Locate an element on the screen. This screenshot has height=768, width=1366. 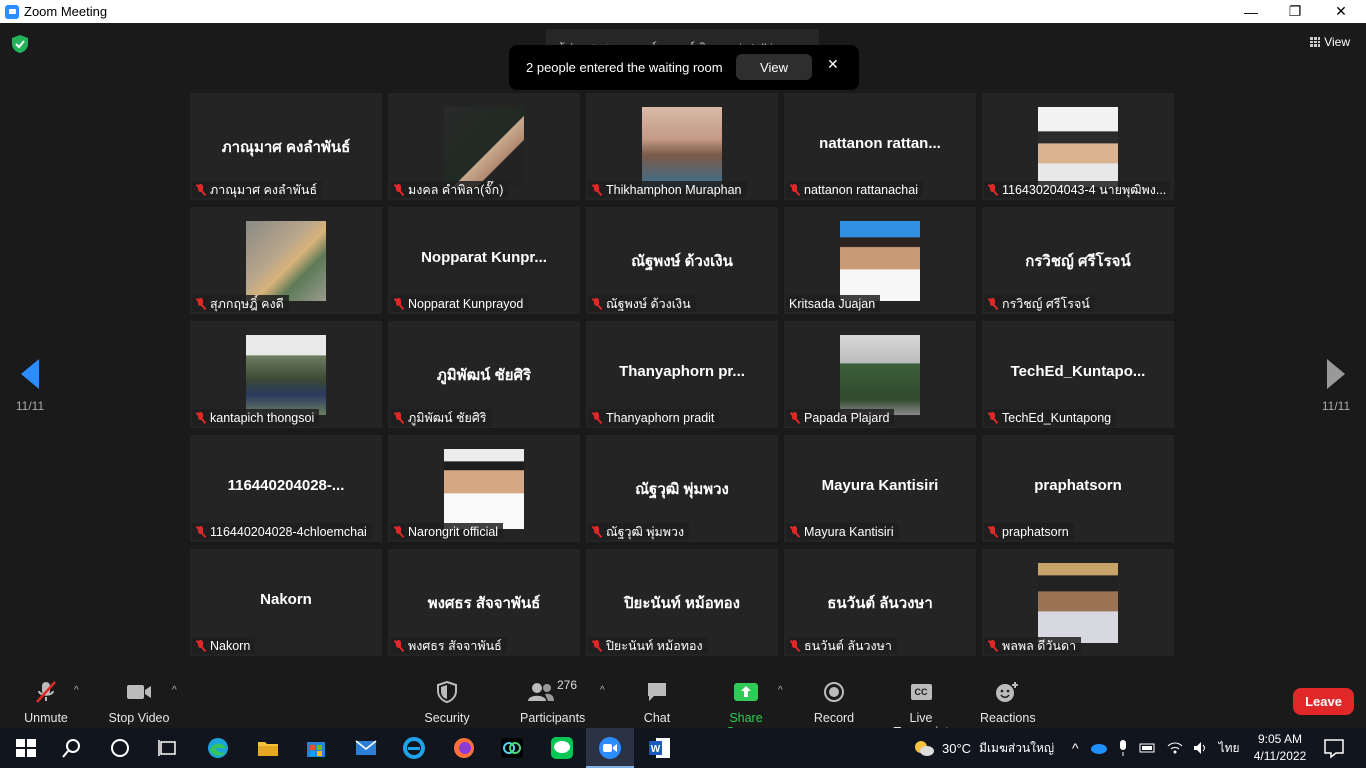
leave-meeting-button: Leave is located at coordinates (1323, 701).